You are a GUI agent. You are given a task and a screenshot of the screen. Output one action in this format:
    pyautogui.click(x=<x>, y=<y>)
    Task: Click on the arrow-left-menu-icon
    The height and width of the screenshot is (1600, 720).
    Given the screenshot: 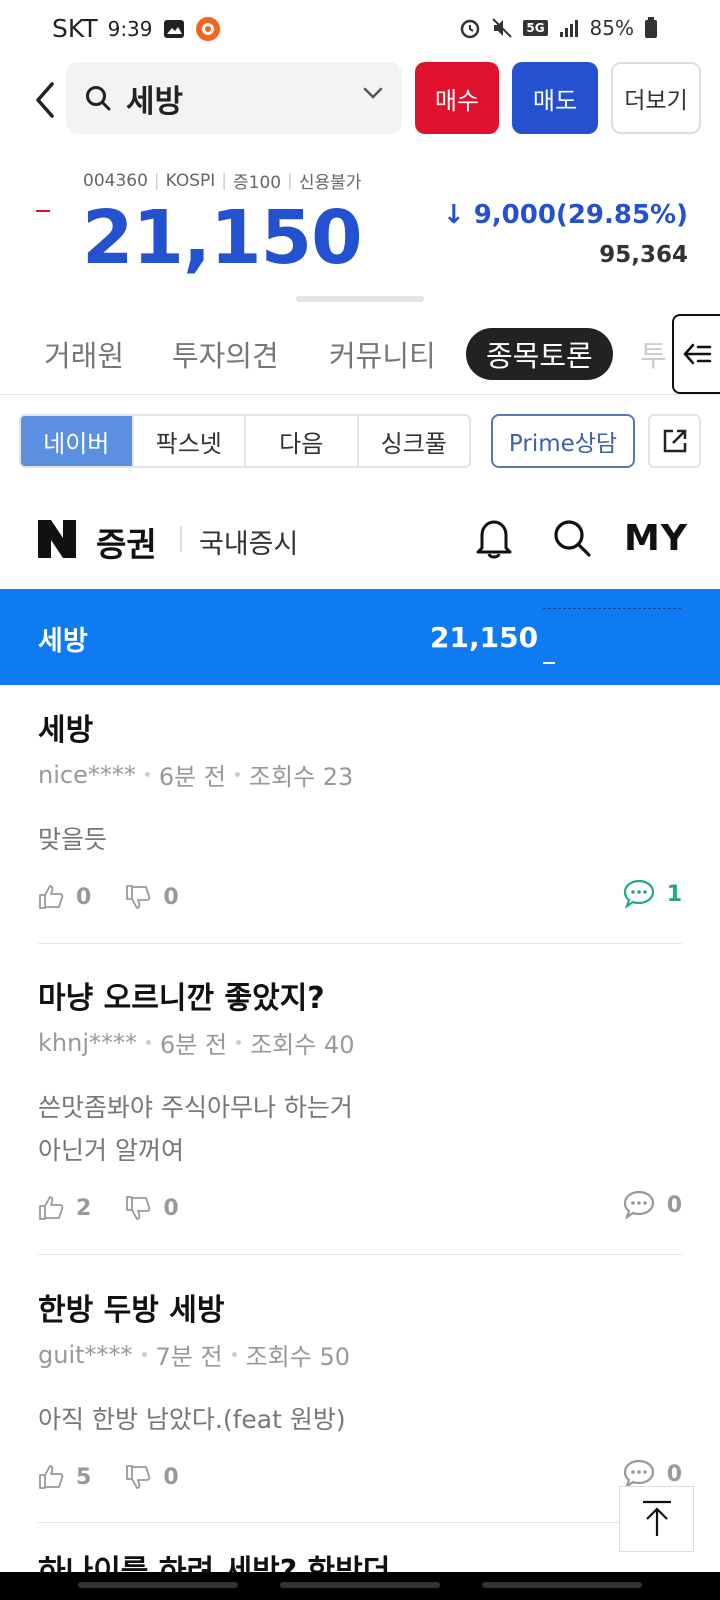 What is the action you would take?
    pyautogui.click(x=697, y=354)
    